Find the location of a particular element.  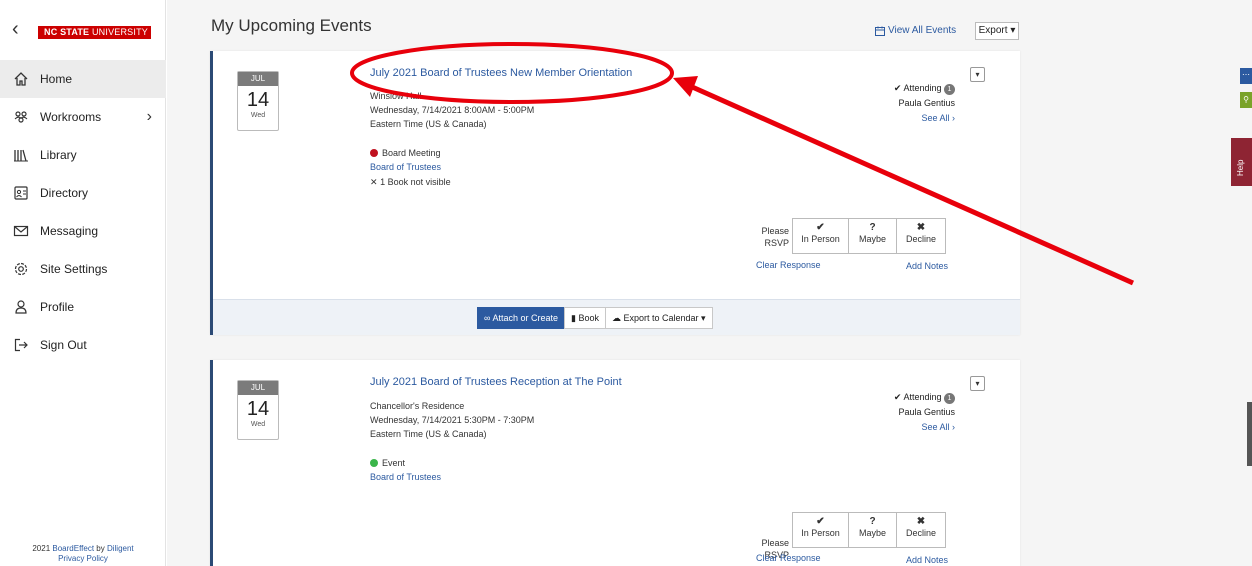

sidebar-item-sign-out: Sign Out is located at coordinates (83, 345).